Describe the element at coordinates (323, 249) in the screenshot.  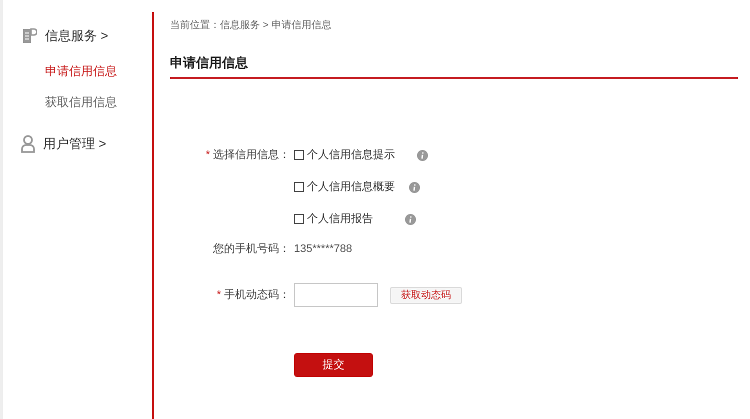
I see `phone-number: 135*****788` at that location.